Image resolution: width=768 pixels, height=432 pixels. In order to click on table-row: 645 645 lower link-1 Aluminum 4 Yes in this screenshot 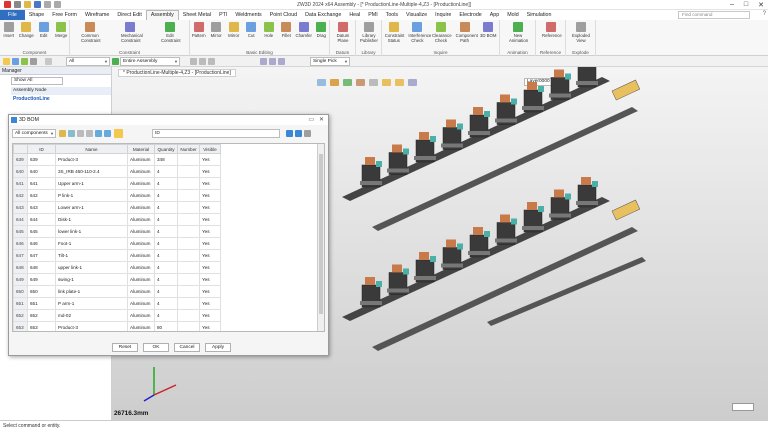, I will do `click(166, 231)`.